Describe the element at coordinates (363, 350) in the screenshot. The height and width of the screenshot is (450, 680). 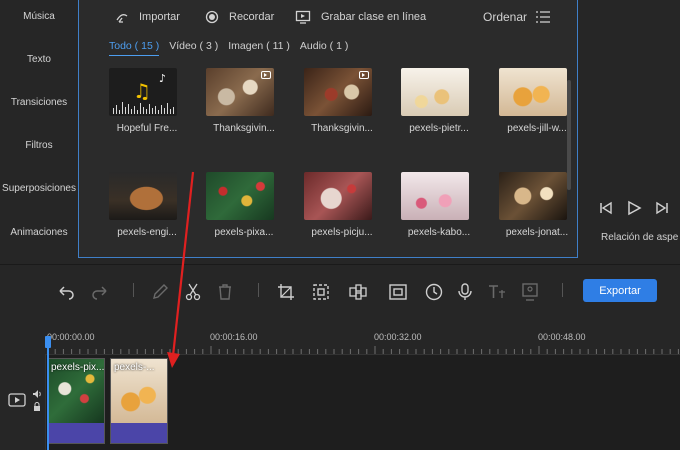
I see `ruler-ticks` at that location.